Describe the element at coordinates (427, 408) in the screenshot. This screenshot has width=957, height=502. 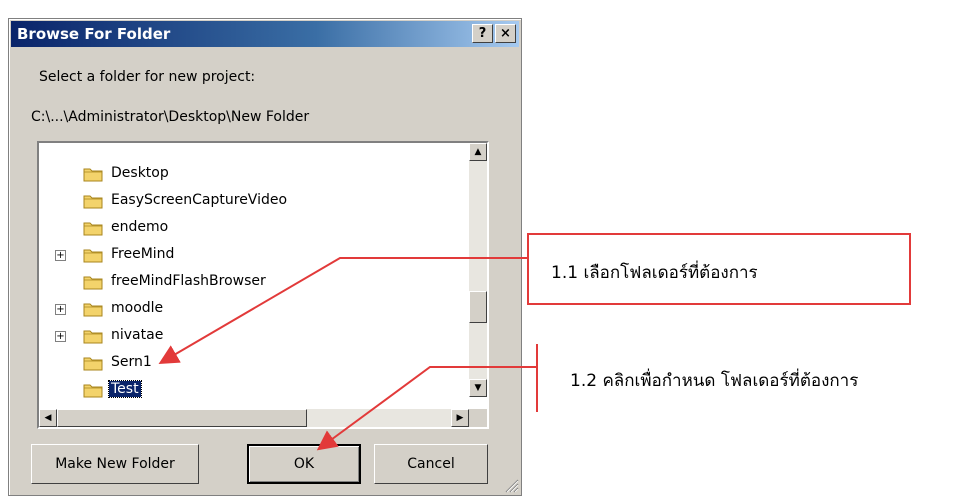
I see `arrow-to-ok-button` at that location.